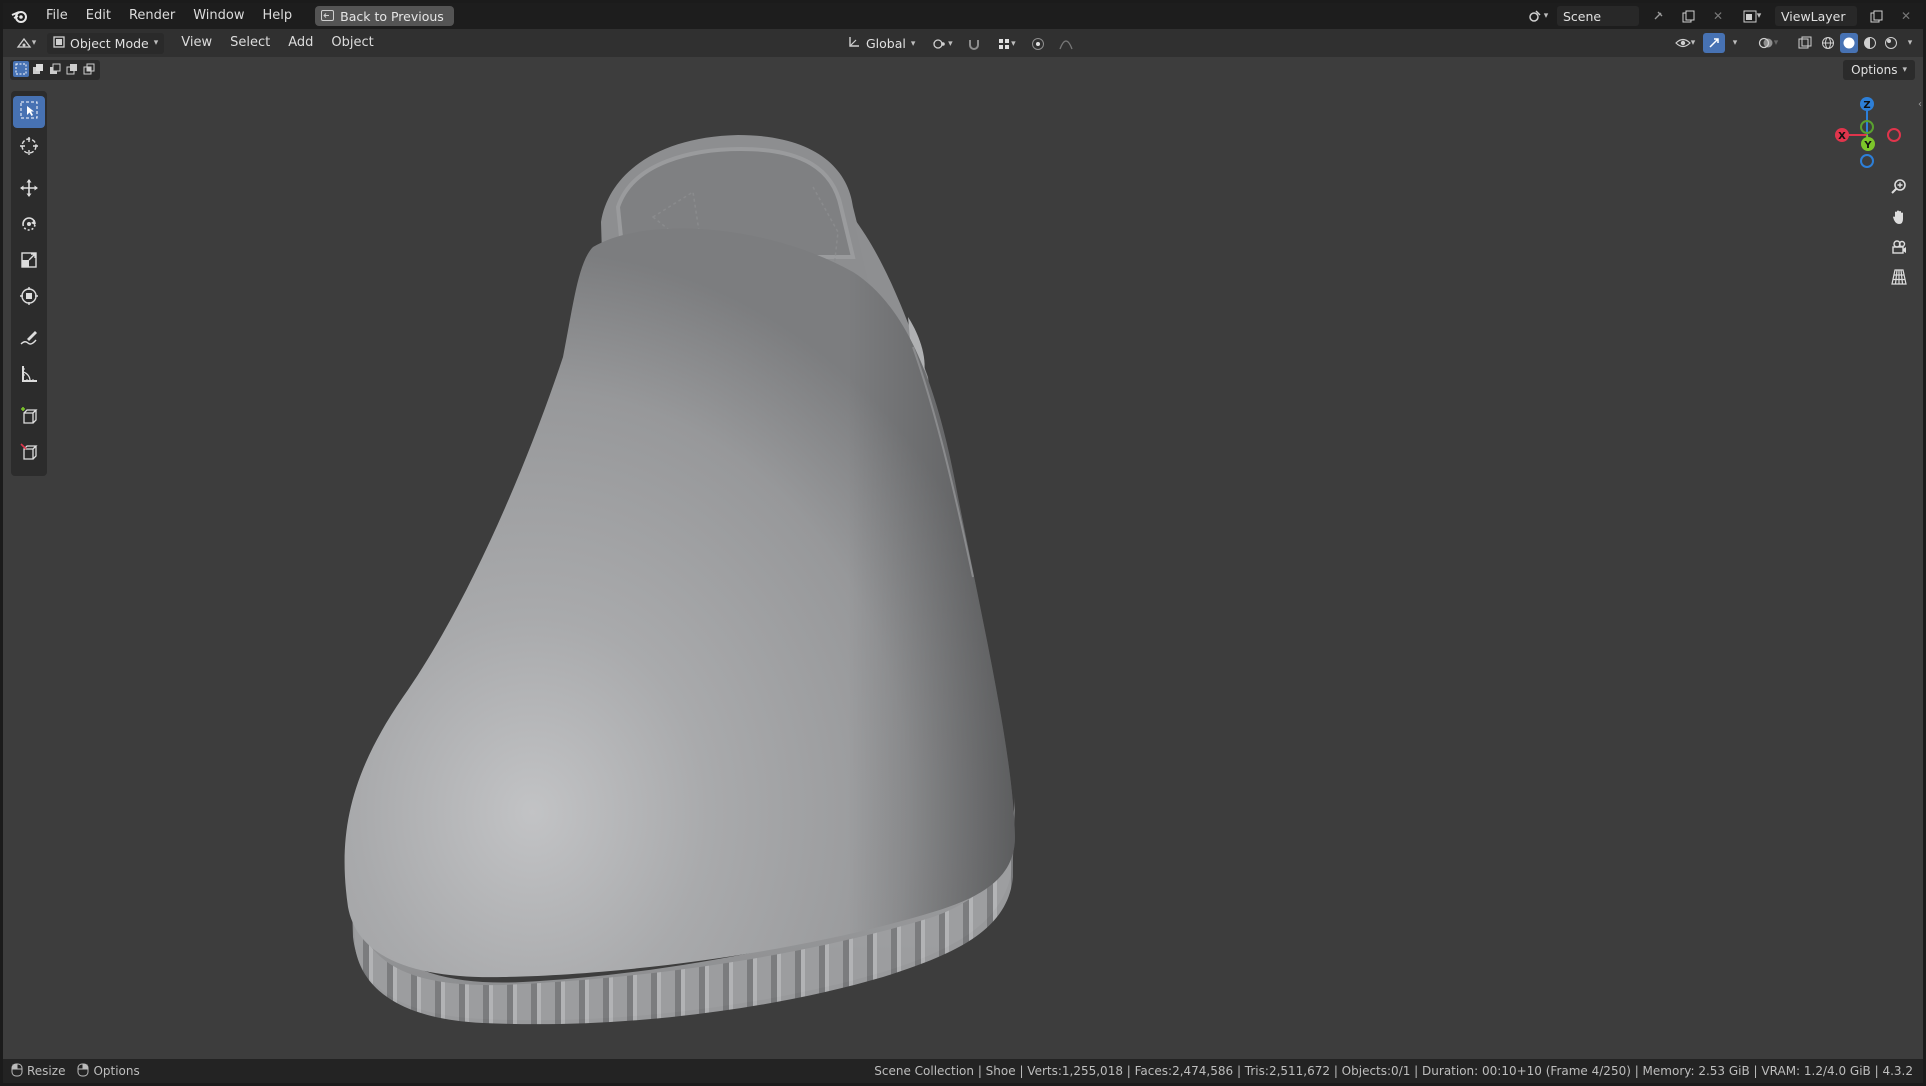 The image size is (1926, 1086). I want to click on move-tool, so click(29, 190).